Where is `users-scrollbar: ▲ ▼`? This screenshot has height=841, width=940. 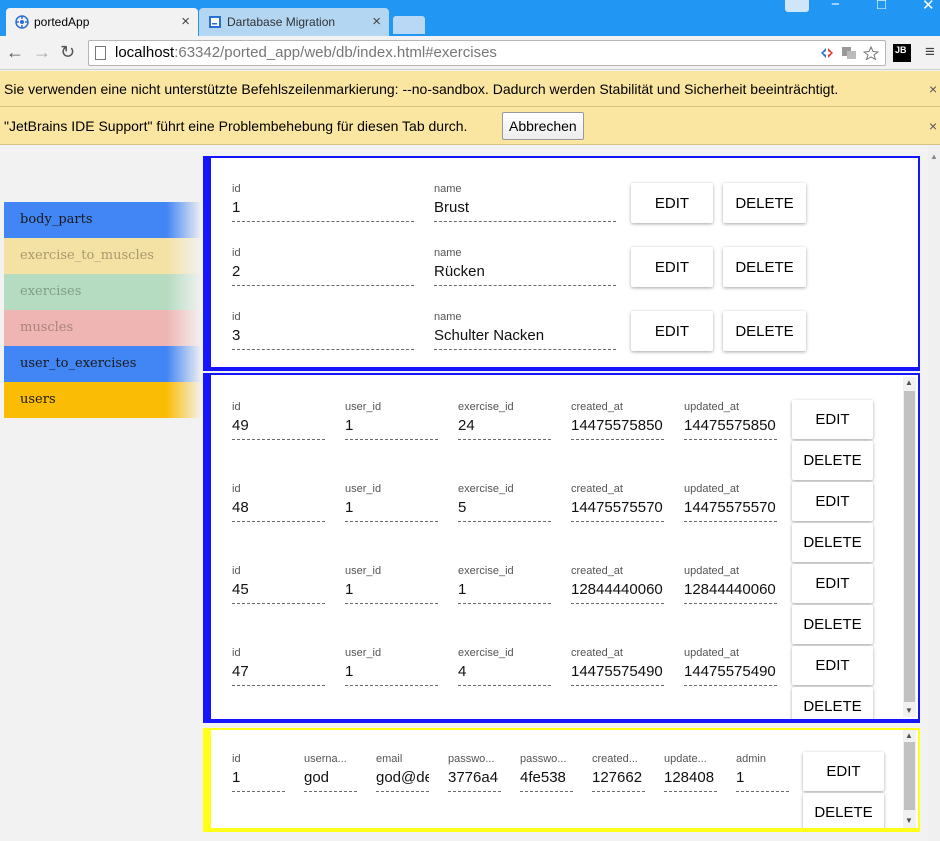
users-scrollbar: ▲ ▼ is located at coordinates (909, 779).